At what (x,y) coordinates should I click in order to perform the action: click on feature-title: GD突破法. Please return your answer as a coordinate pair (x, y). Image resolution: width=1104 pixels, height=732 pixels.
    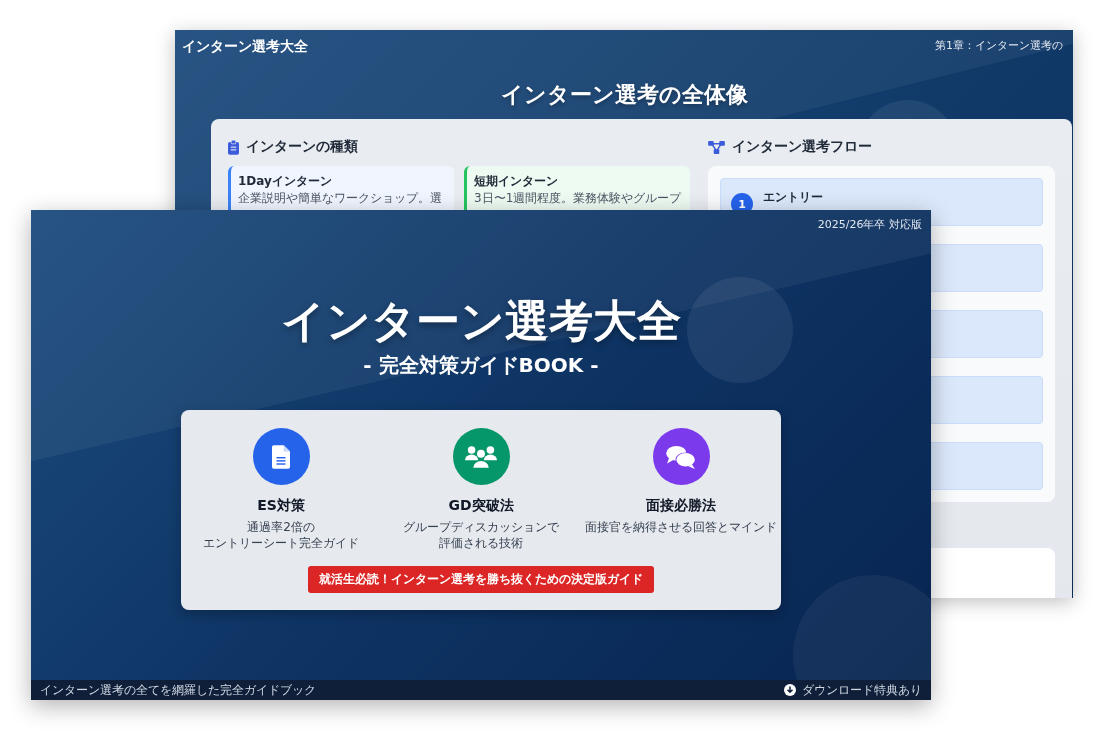
    Looking at the image, I should click on (481, 505).